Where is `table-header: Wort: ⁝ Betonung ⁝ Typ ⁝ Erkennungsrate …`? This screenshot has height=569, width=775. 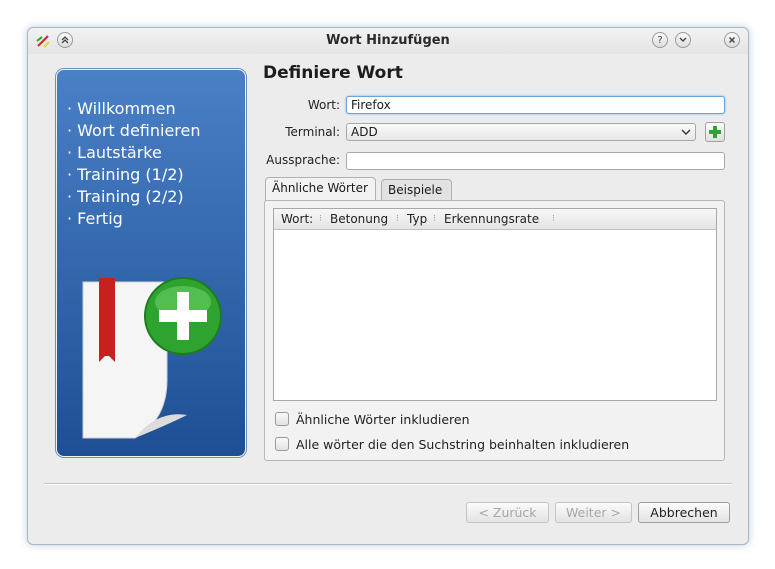 table-header: Wort: ⁝ Betonung ⁝ Typ ⁝ Erkennungsrate … is located at coordinates (495, 219).